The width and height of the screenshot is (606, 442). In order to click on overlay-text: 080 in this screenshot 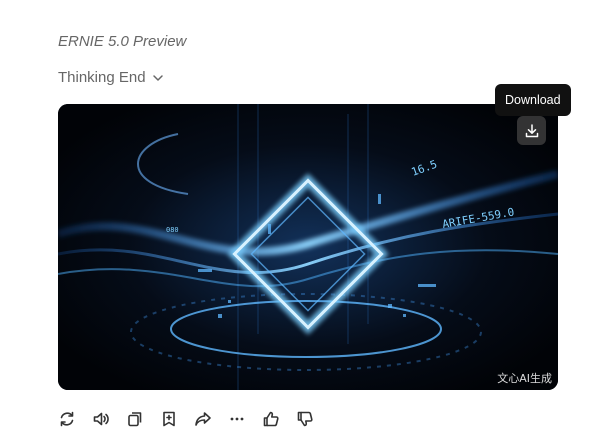, I will do `click(172, 230)`.